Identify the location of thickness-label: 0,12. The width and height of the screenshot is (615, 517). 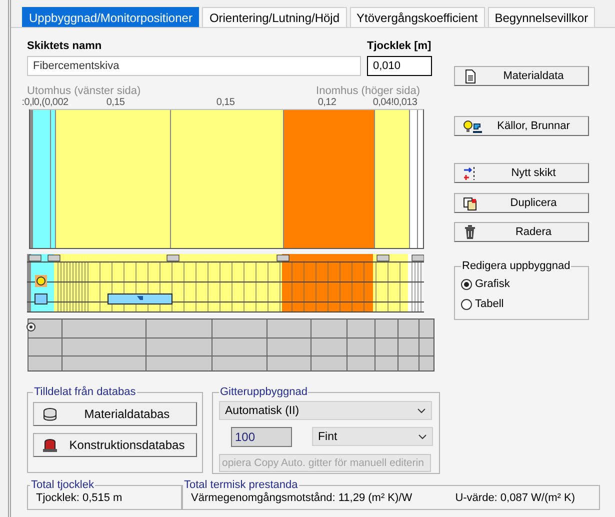
(327, 103).